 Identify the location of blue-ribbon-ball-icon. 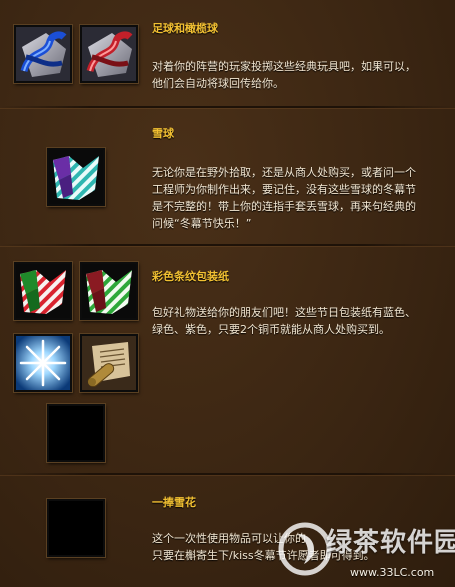
(43, 54).